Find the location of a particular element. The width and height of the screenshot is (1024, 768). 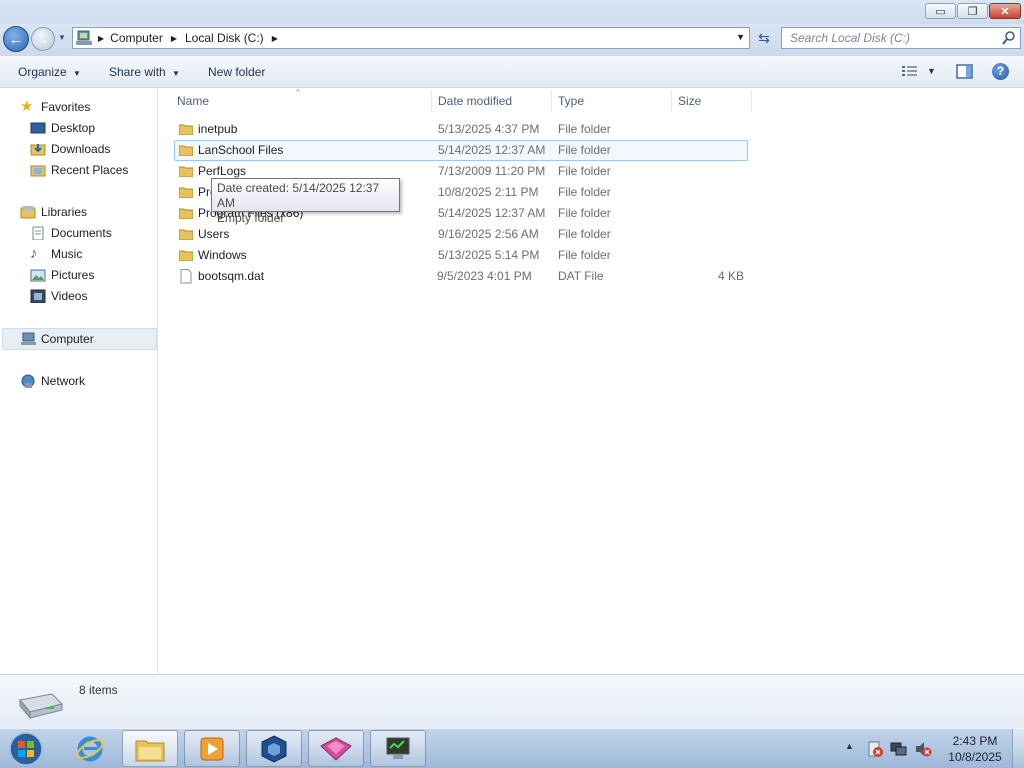

file-name: bootsqm.dat is located at coordinates (231, 276).